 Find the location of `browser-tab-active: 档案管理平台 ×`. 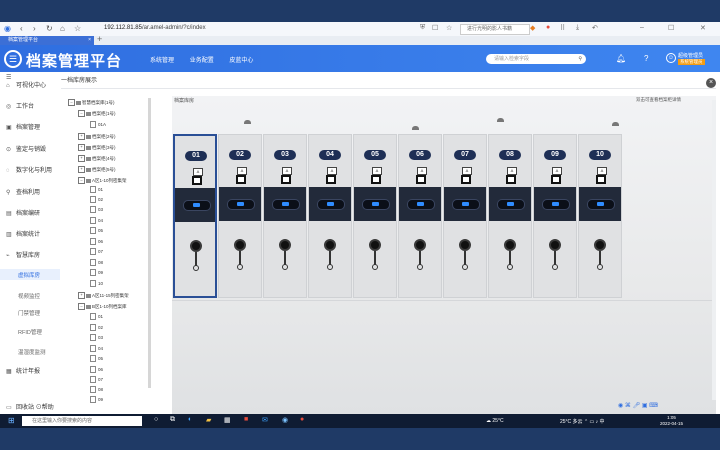

browser-tab-active: 档案管理平台 × is located at coordinates (47, 40).